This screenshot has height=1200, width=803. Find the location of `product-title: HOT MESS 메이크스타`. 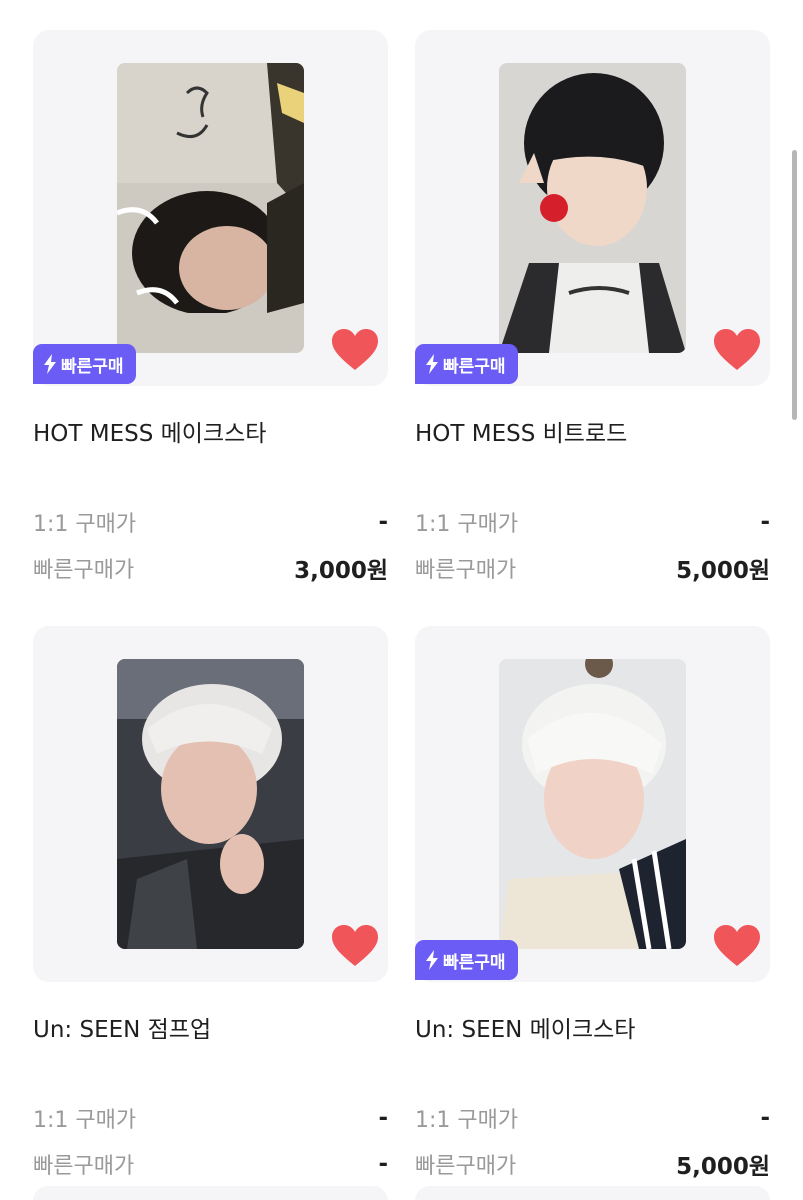

product-title: HOT MESS 메이크스타 is located at coordinates (210, 434).